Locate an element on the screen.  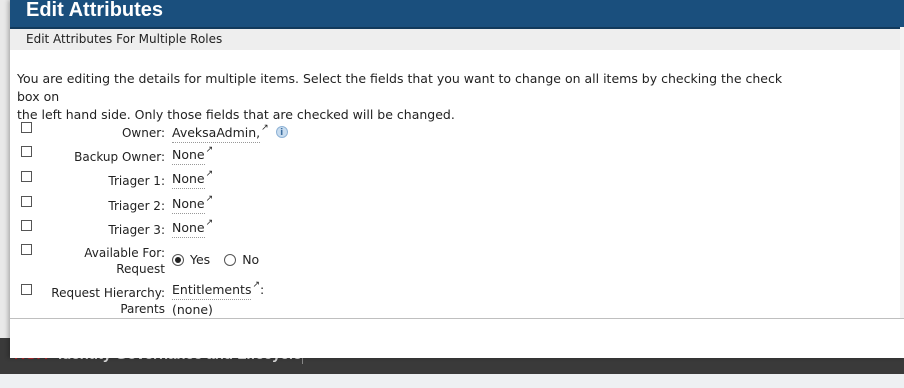
request-hierarchy-value: Entitlements ↗ : (none) is located at coordinates (218, 299).